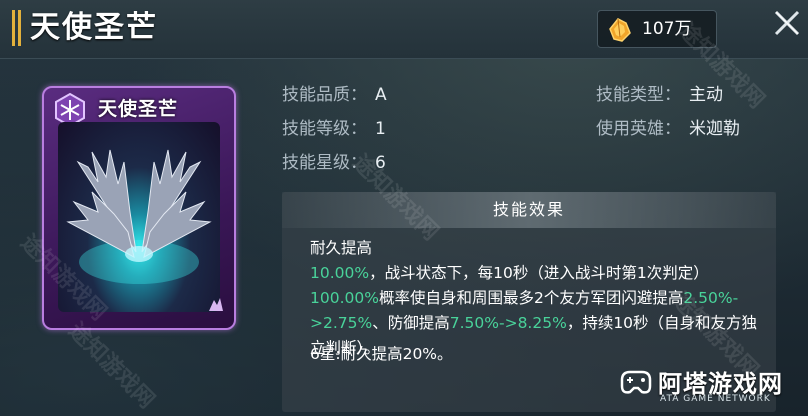 The width and height of the screenshot is (808, 416). Describe the element at coordinates (638, 129) in the screenshot. I see `hero-label: 使用英雄：` at that location.